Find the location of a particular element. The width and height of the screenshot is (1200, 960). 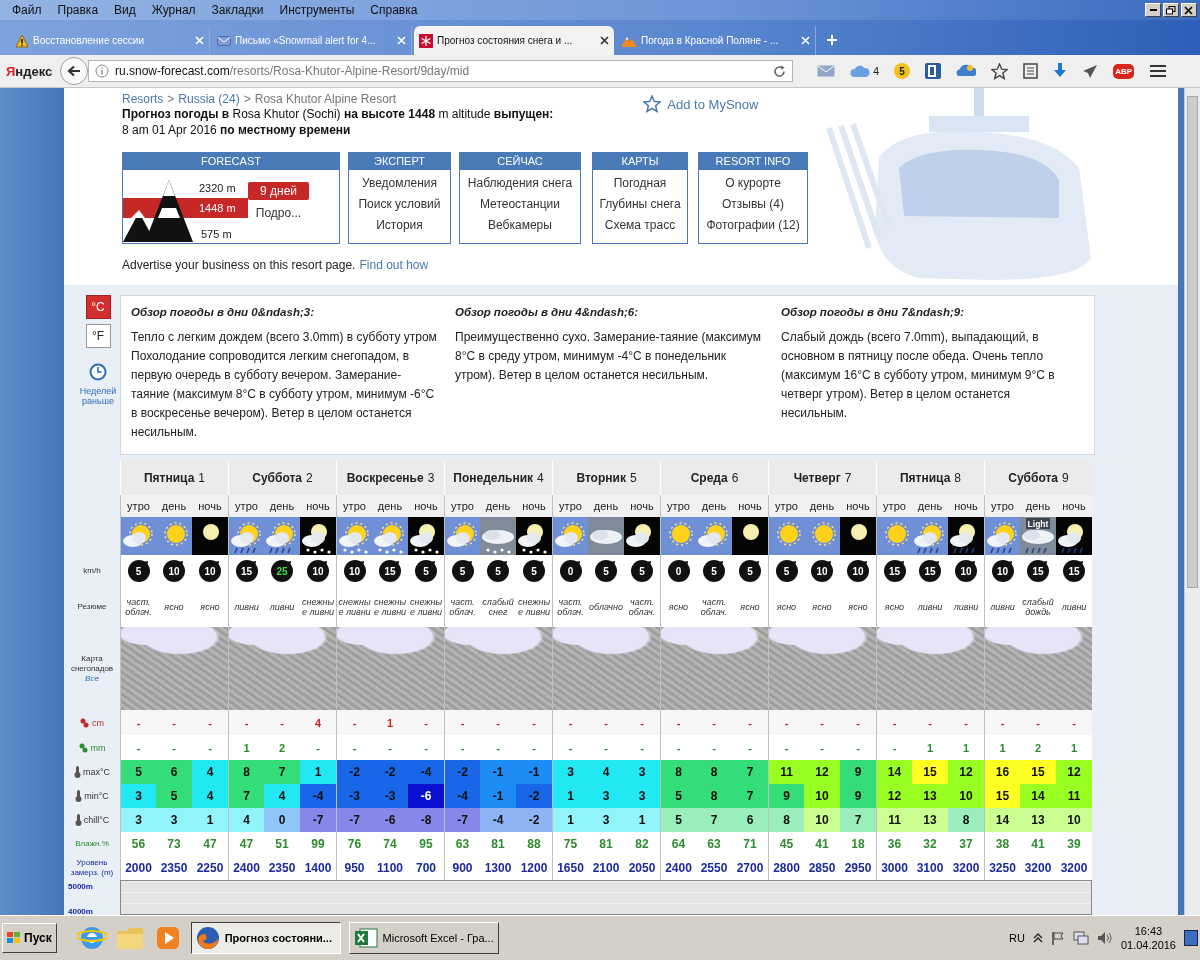

menu-item: Закладки is located at coordinates (237, 10).